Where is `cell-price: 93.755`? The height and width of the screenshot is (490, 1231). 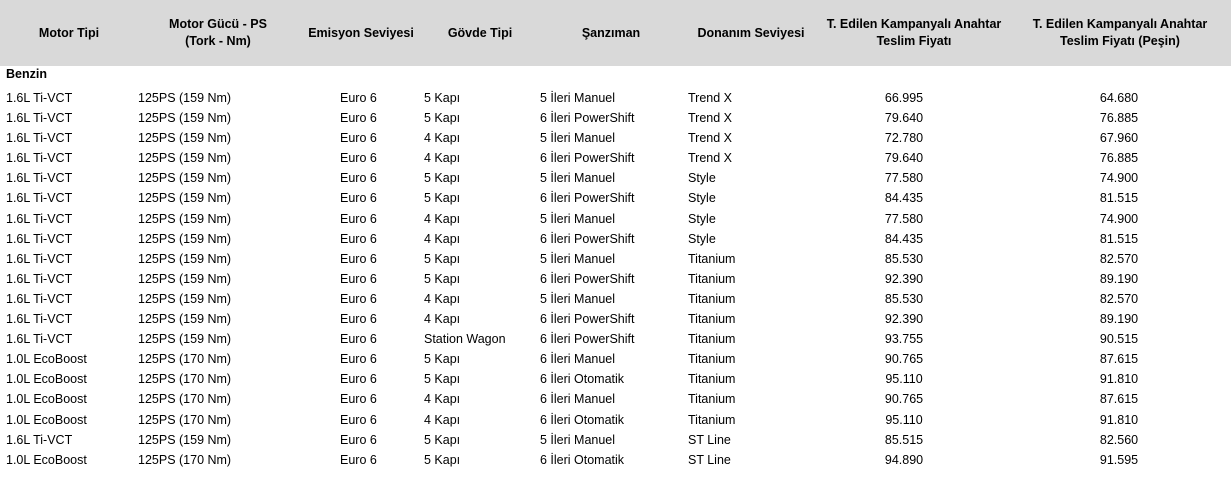 cell-price: 93.755 is located at coordinates (904, 339).